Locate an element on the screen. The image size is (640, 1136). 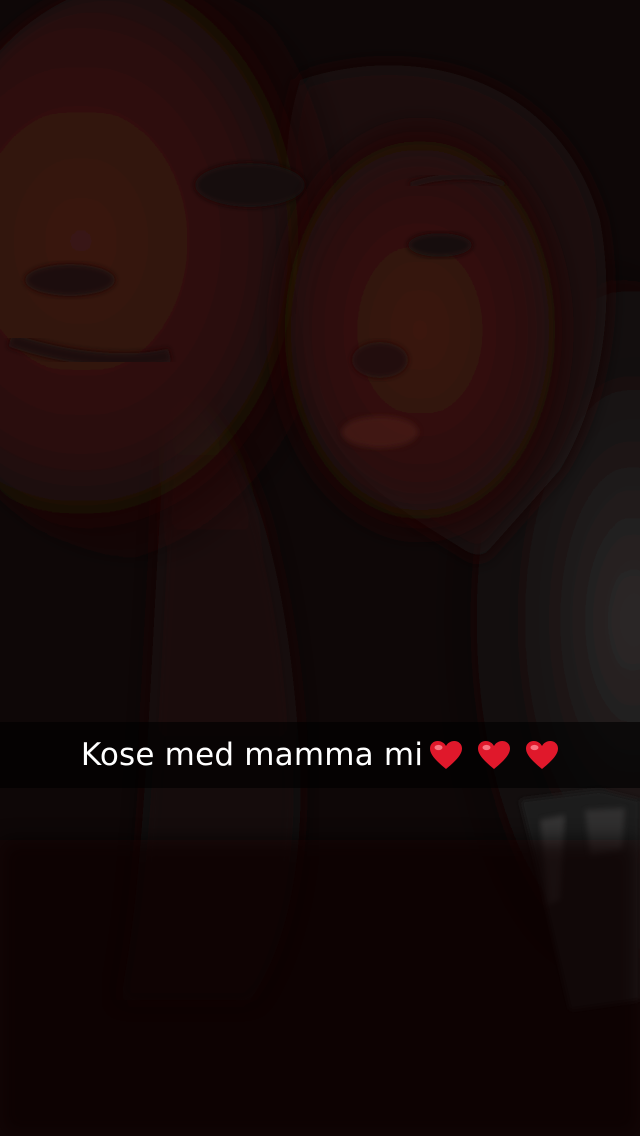
caption-bar: Kose med mamma mi is located at coordinates (320, 755).